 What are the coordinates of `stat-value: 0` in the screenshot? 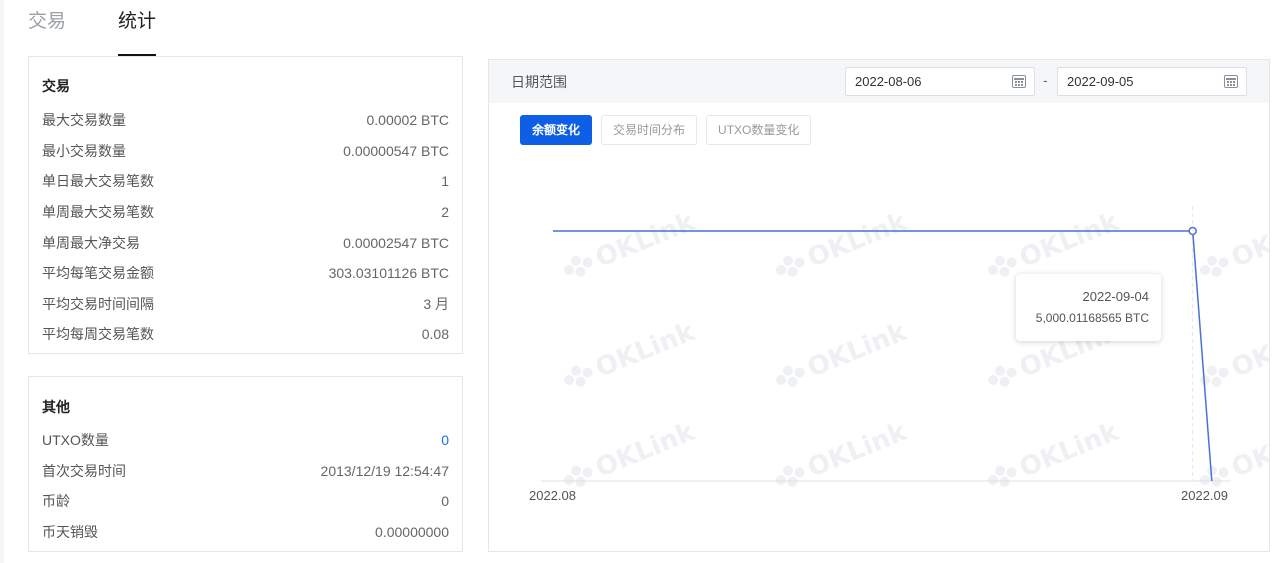 It's located at (445, 501).